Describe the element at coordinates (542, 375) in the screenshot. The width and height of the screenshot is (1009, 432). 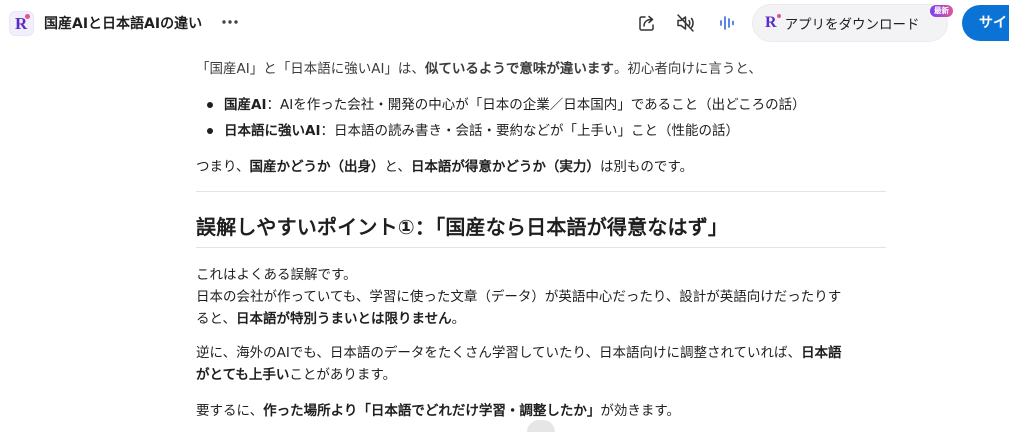
I see `paragraph-line: がとても上手いことがあります。` at that location.